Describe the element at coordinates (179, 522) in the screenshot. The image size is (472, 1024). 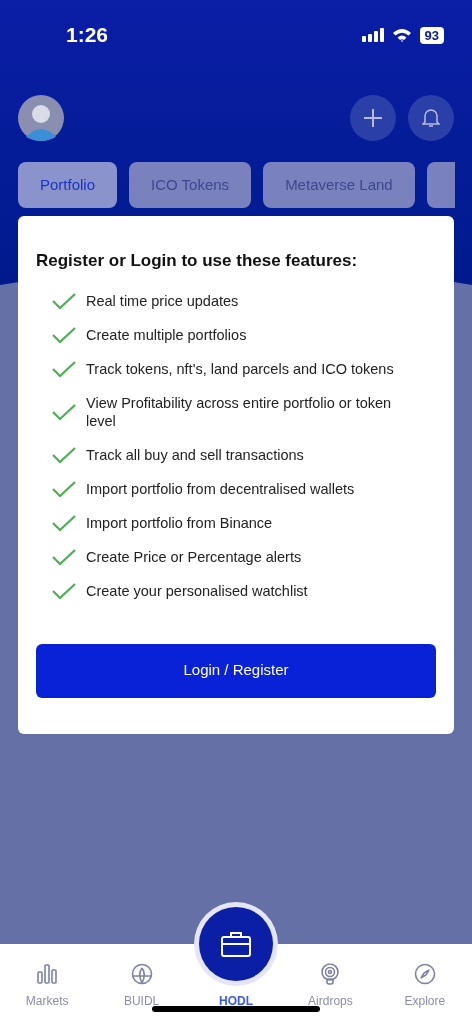
I see `feature-text: Import portfolio from Binance` at that location.